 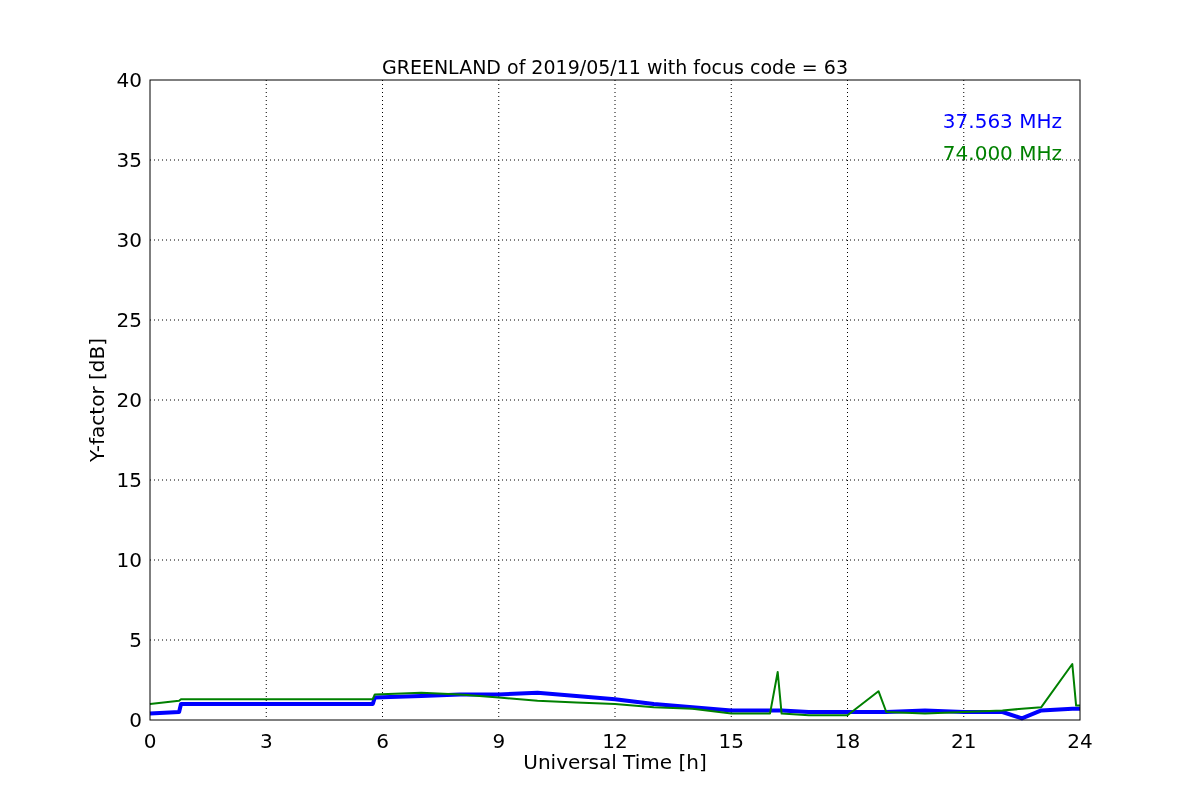 I want to click on x-tick-label: 0, so click(x=150, y=741).